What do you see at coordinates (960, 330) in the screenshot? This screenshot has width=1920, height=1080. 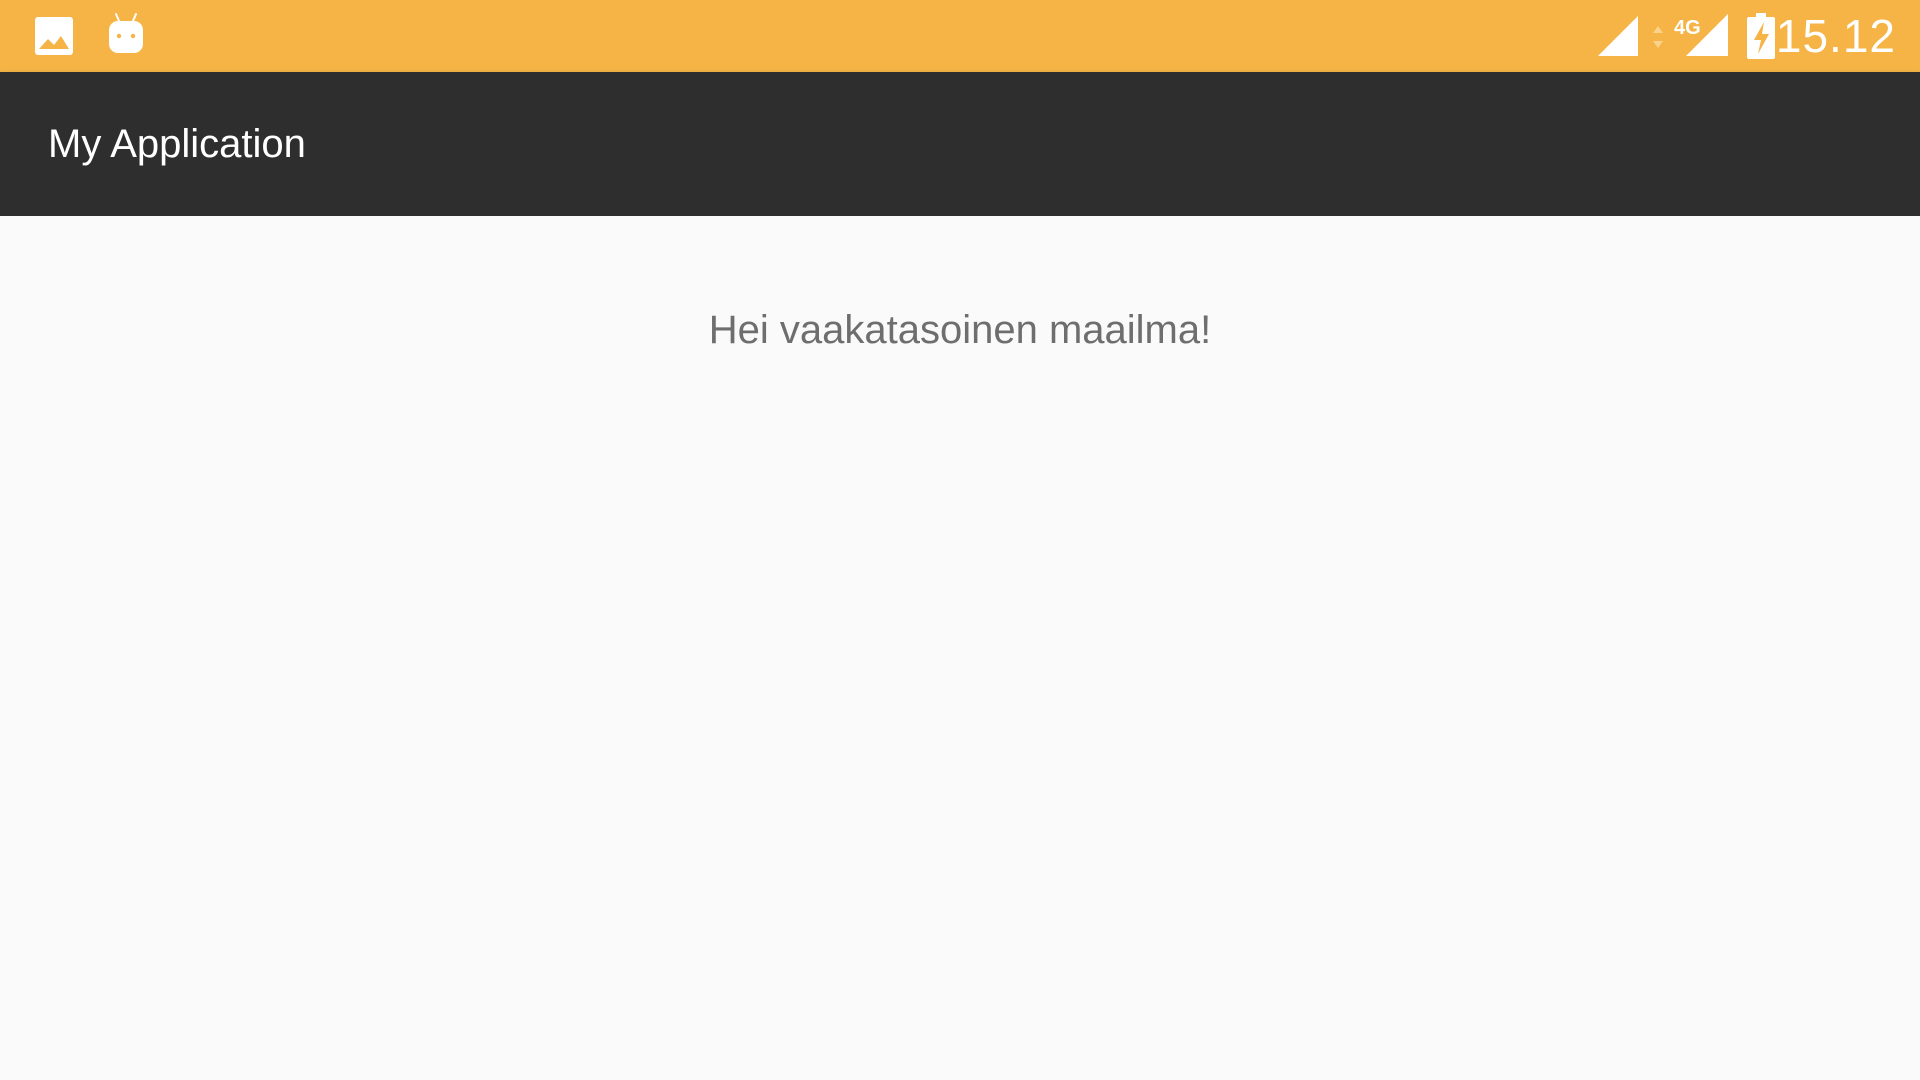 I see `hello-message: Hei vaakatasoinen maailma!` at bounding box center [960, 330].